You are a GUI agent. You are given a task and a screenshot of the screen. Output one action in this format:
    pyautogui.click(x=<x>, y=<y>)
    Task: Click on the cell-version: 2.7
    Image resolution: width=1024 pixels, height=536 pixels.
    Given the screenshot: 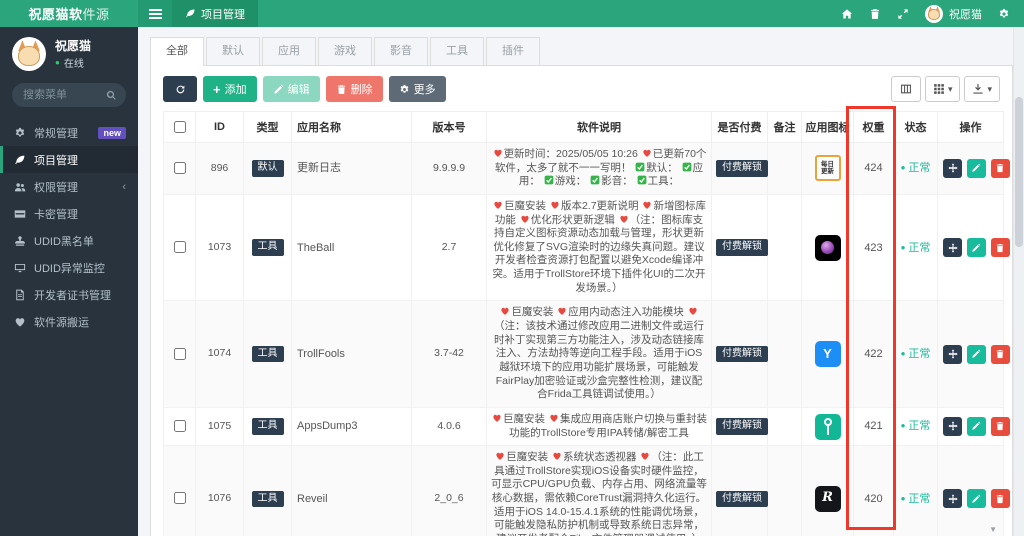 What is the action you would take?
    pyautogui.click(x=449, y=247)
    